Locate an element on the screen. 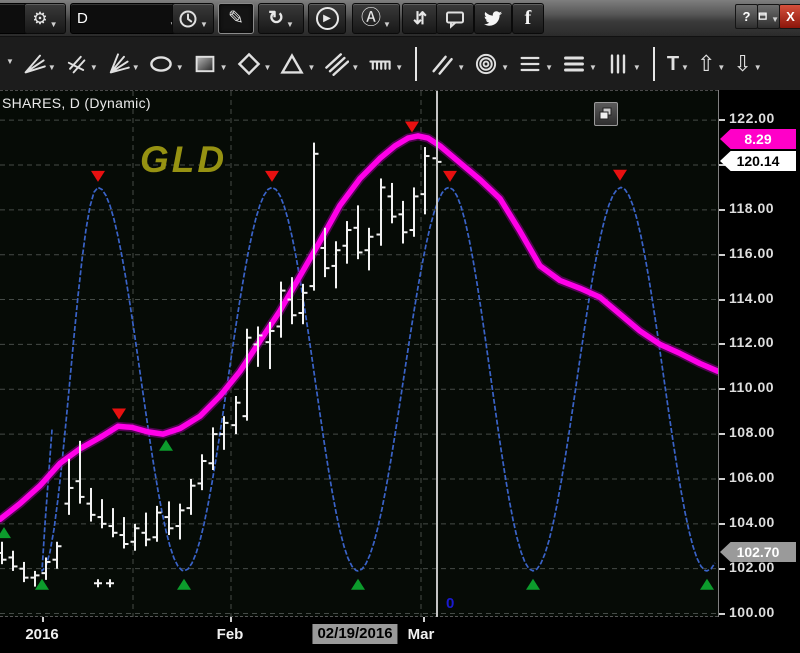 The image size is (800, 653). draw-pencil-button: ✎ is located at coordinates (236, 18).